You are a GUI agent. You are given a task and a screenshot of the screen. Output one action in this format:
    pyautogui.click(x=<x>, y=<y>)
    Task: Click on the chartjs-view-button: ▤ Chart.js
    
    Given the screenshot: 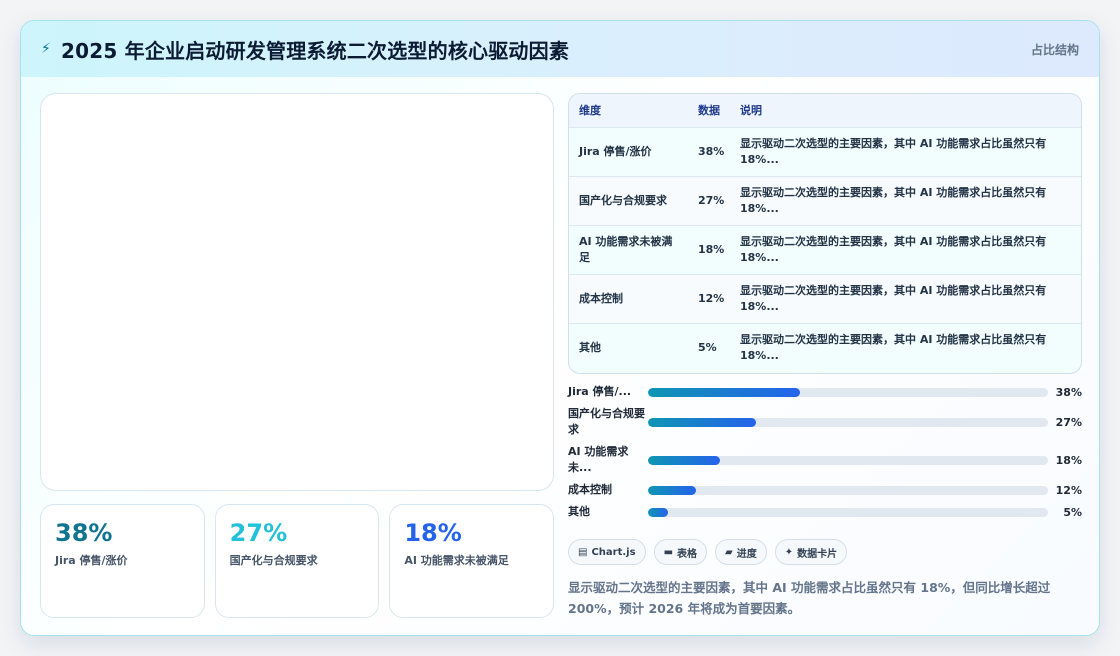 What is the action you would take?
    pyautogui.click(x=607, y=552)
    